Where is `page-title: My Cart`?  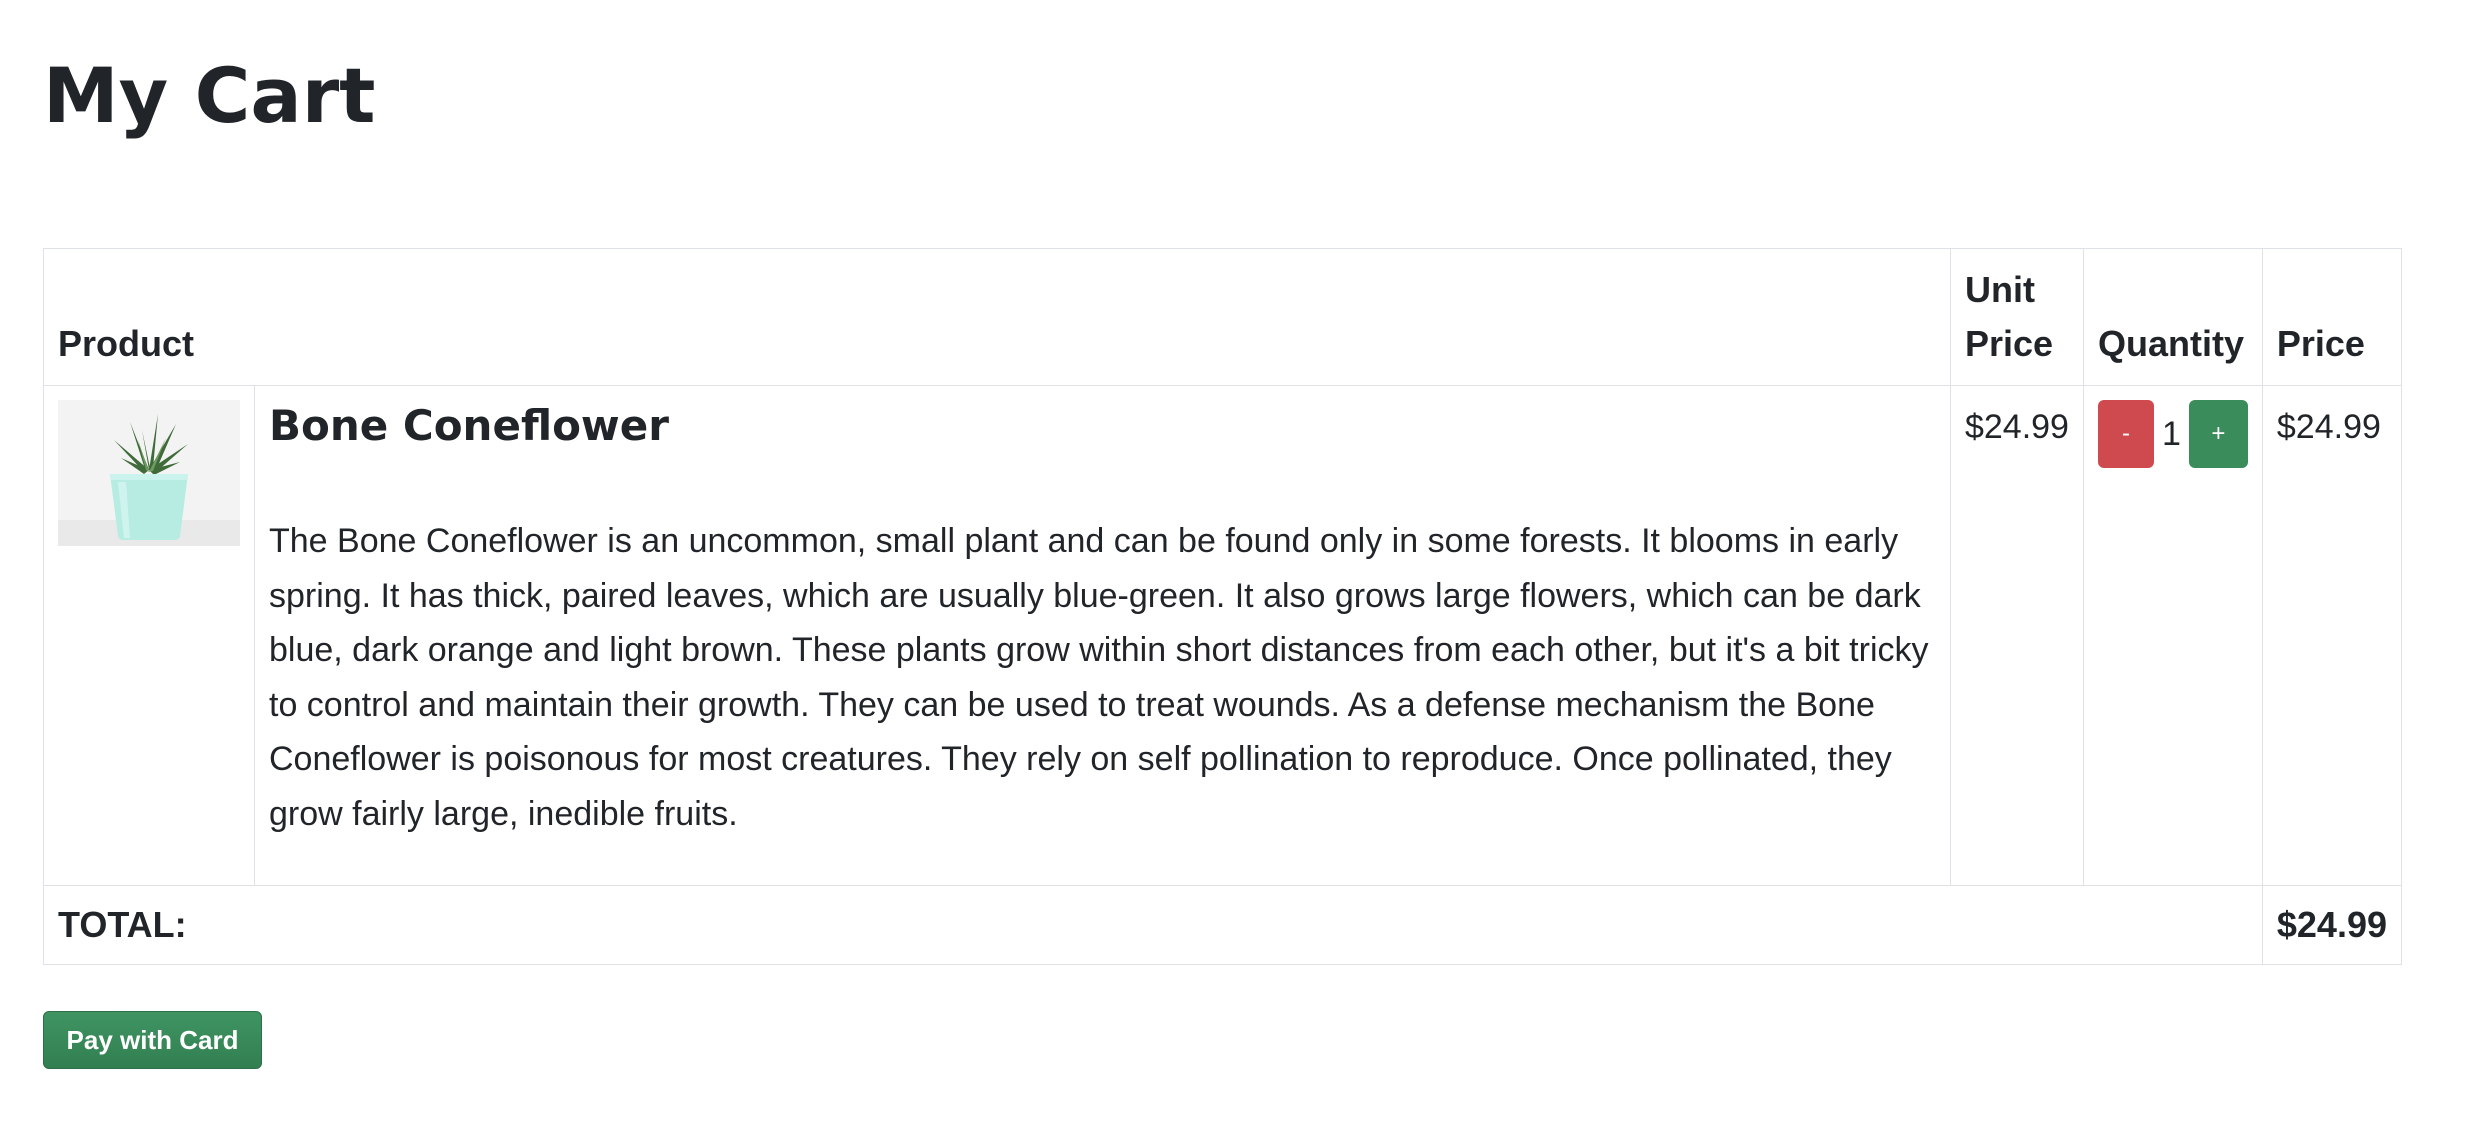 page-title: My Cart is located at coordinates (209, 95).